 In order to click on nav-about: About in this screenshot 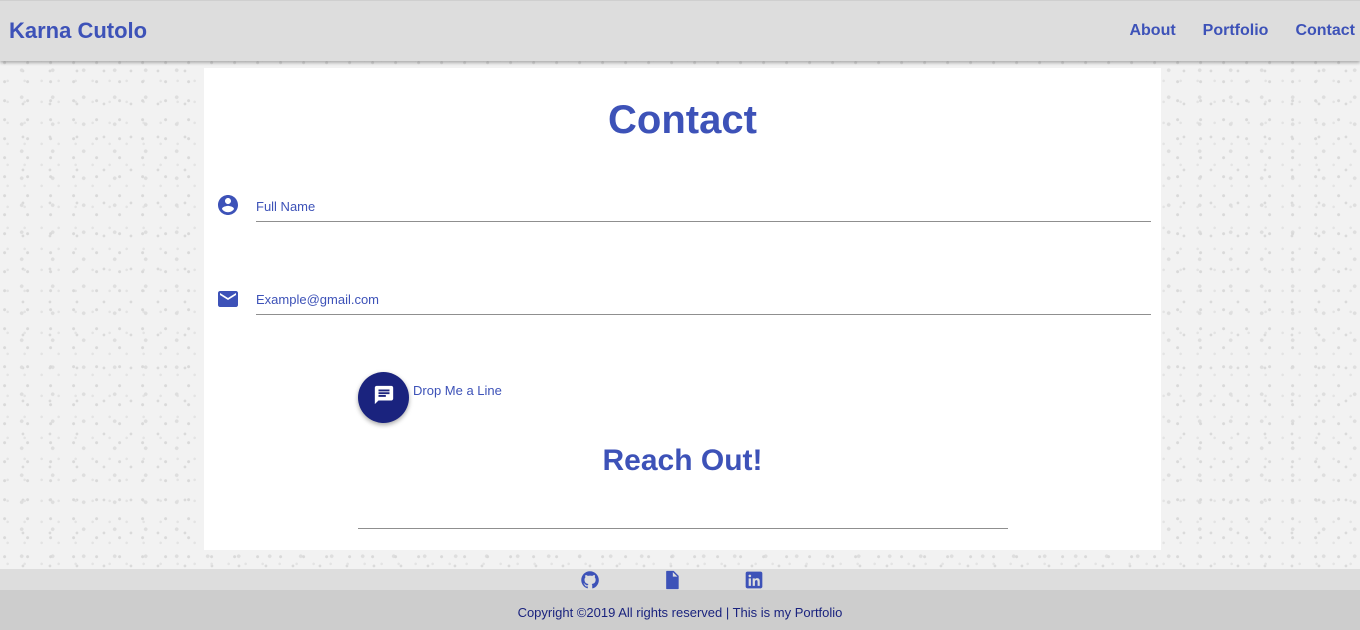, I will do `click(1152, 31)`.